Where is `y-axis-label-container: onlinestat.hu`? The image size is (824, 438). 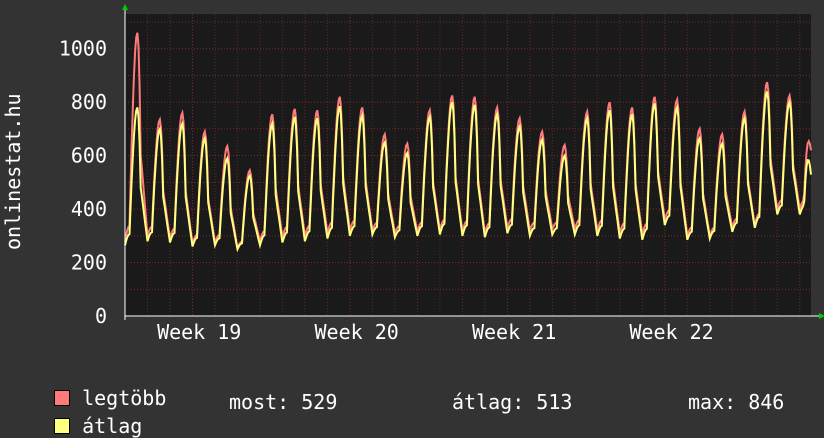
y-axis-label-container: onlinestat.hu is located at coordinates (13, 171).